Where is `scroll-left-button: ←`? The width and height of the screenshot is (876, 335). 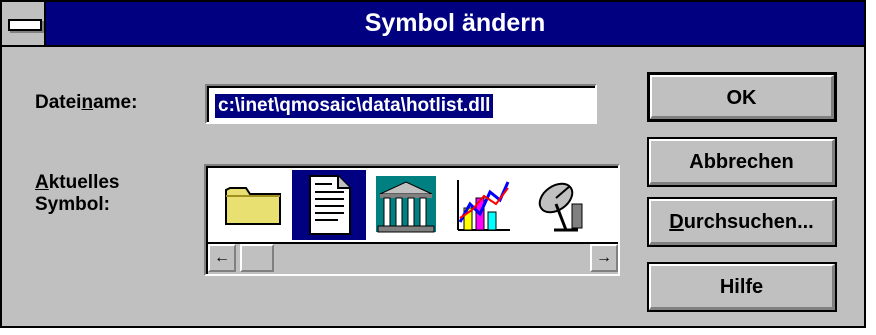 scroll-left-button: ← is located at coordinates (222, 258).